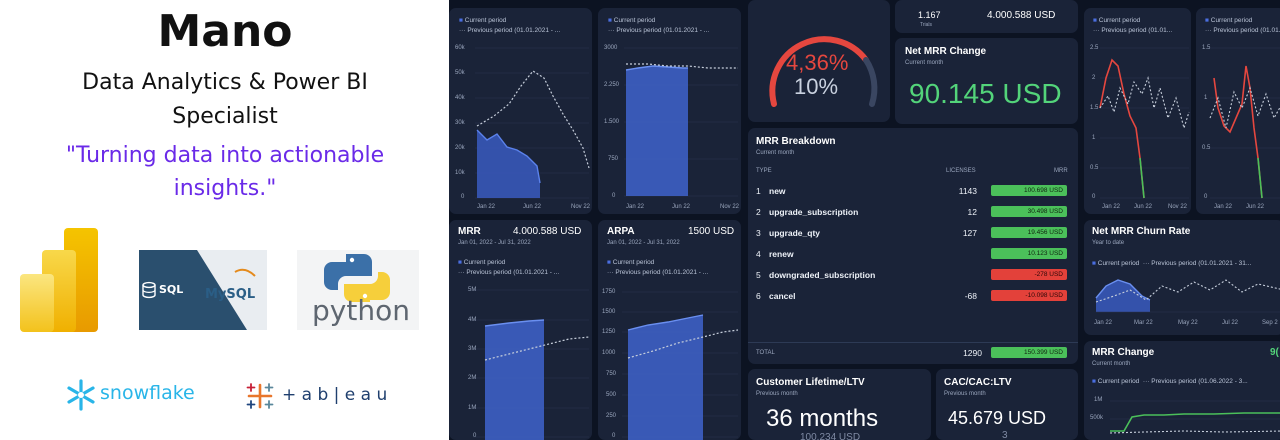 The image size is (1280, 440). I want to click on tableau-icon, so click(260, 396).